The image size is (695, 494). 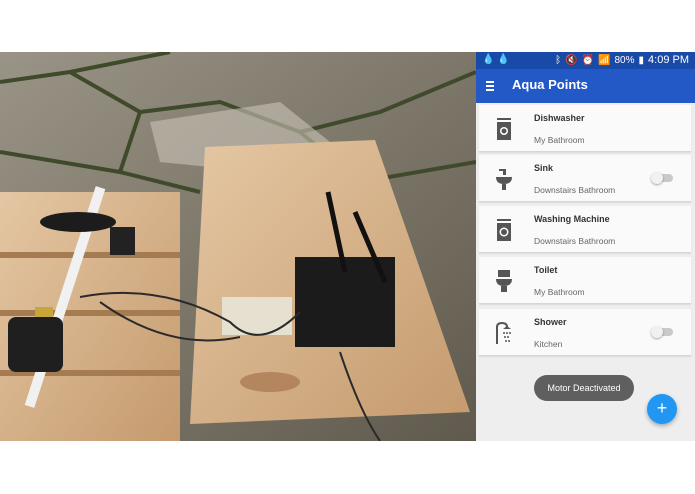 What do you see at coordinates (662, 409) in the screenshot?
I see `add-device-button: +` at bounding box center [662, 409].